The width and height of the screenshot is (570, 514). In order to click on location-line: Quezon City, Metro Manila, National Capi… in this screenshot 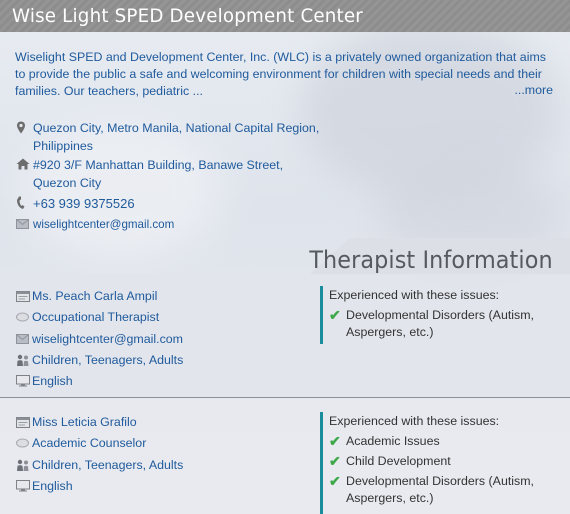, I will do `click(181, 137)`.